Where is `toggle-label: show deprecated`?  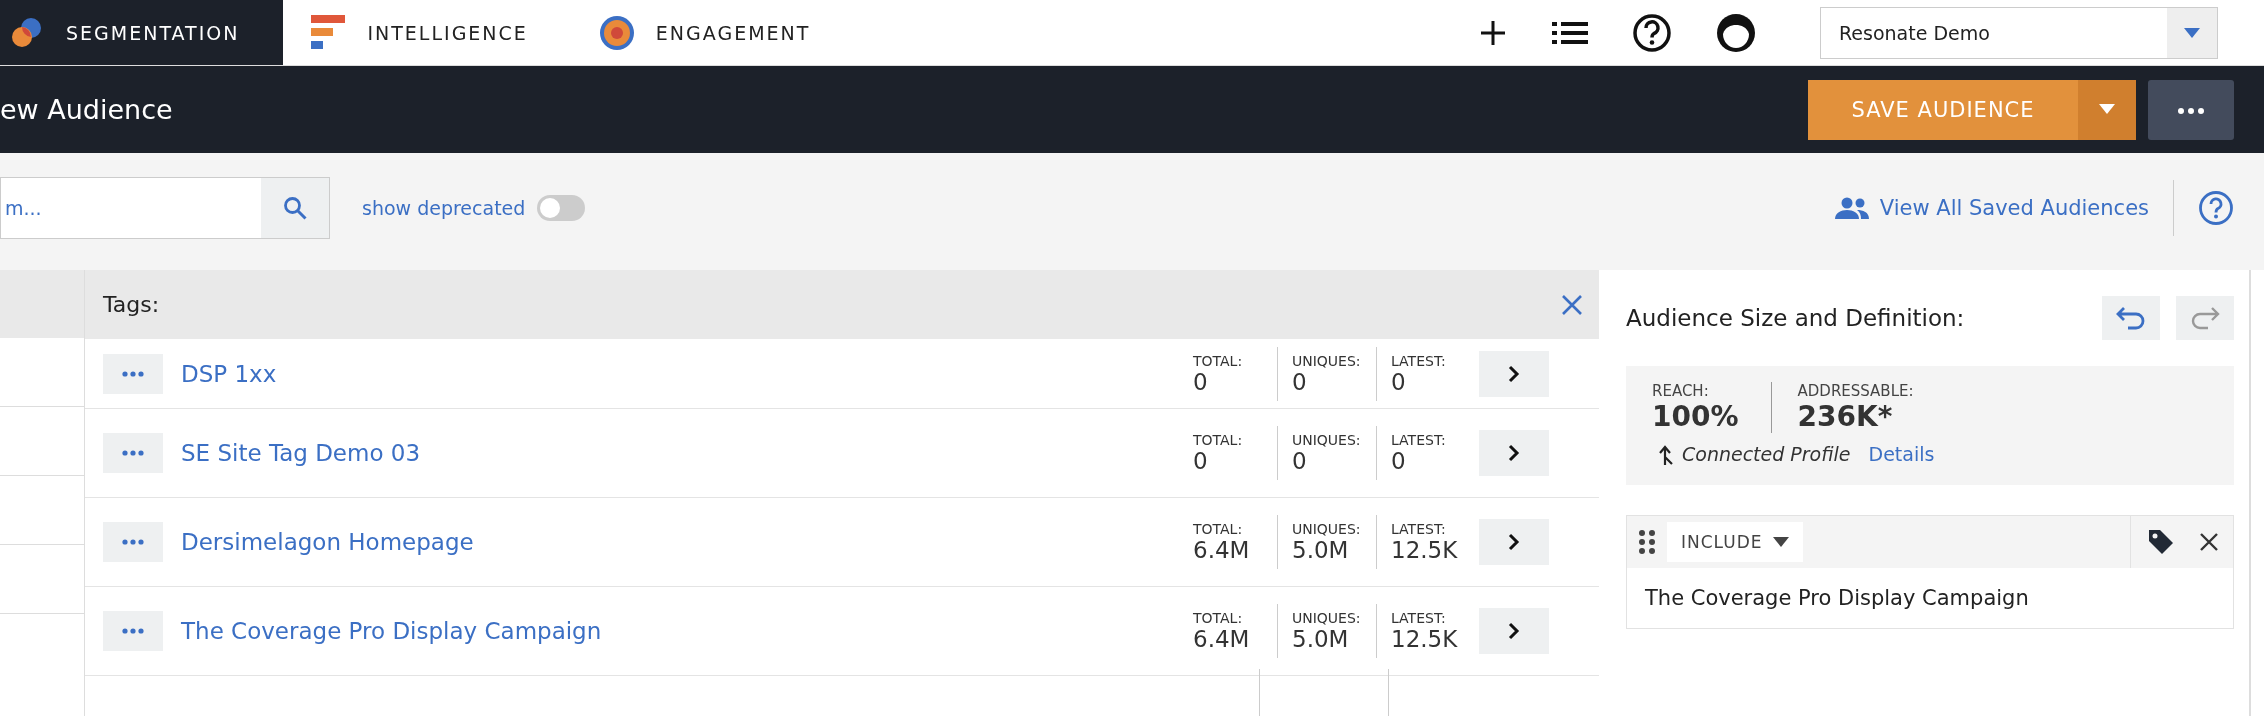 toggle-label: show deprecated is located at coordinates (444, 207).